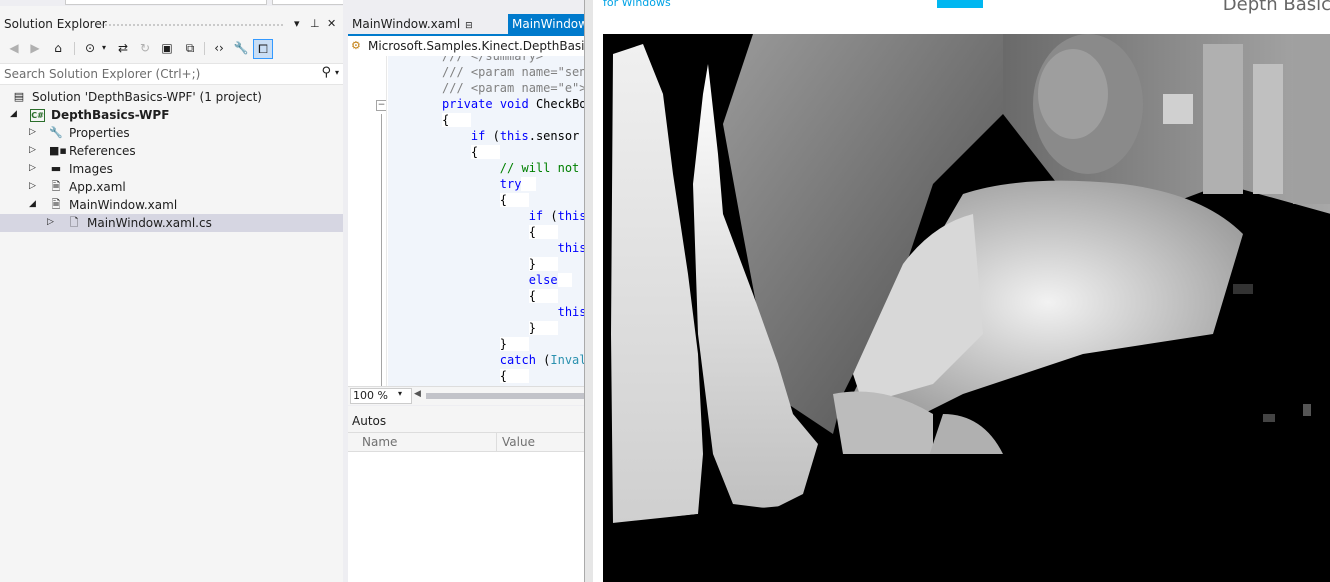 This screenshot has height=582, width=1330. Describe the element at coordinates (297, 23) in the screenshot. I see `dropdown-icon: ▾` at that location.